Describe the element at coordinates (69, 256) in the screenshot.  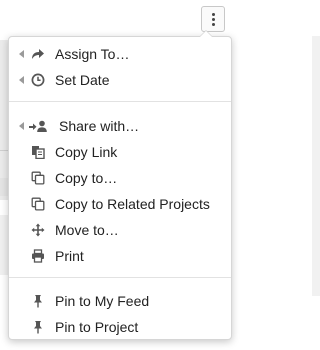
I see `menu-item-label: Print` at that location.